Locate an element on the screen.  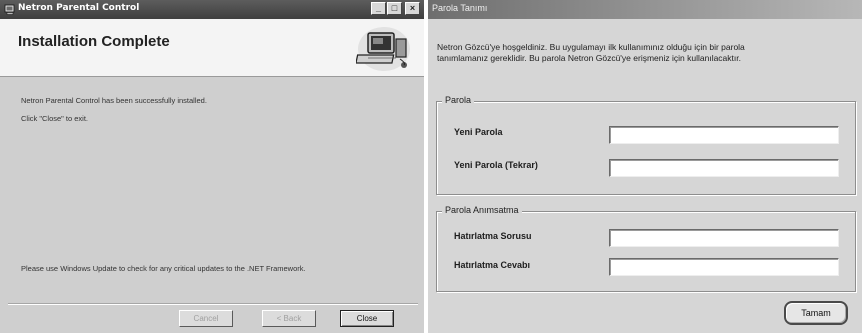
repeat-password-label: Yeni Parola (Tekrar) is located at coordinates (496, 165).